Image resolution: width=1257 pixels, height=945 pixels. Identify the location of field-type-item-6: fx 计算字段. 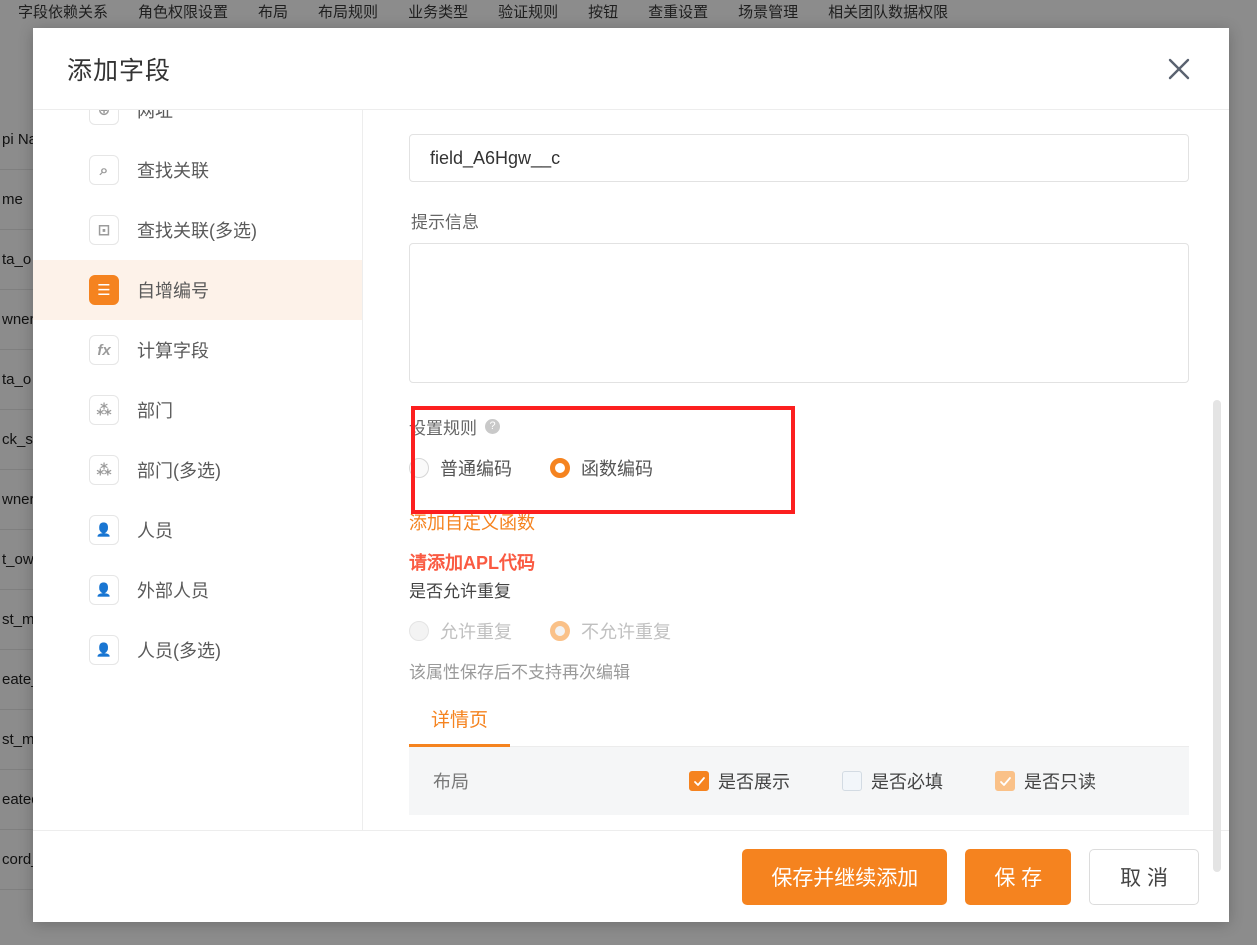
(197, 350).